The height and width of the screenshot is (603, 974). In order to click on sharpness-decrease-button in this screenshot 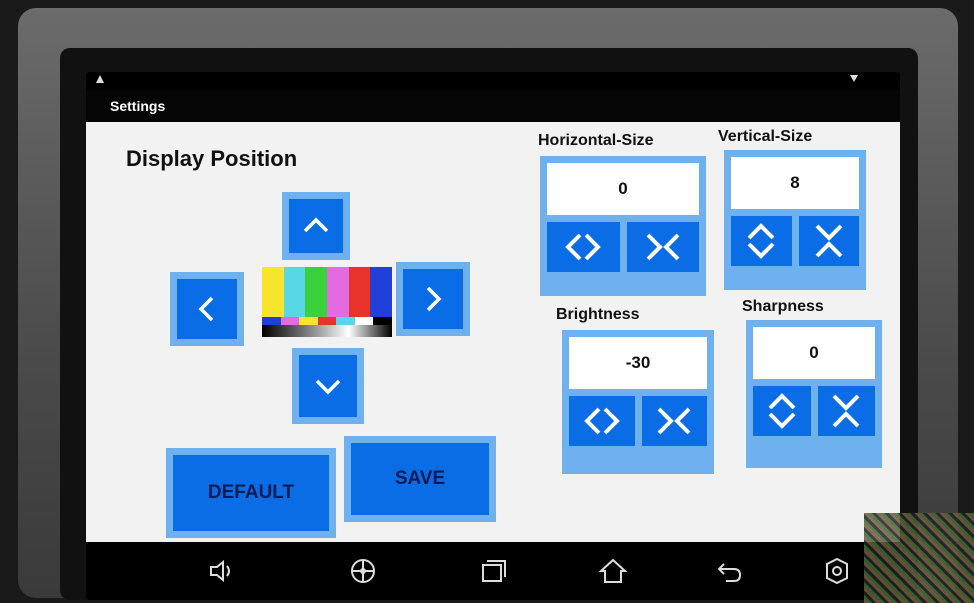, I will do `click(782, 411)`.